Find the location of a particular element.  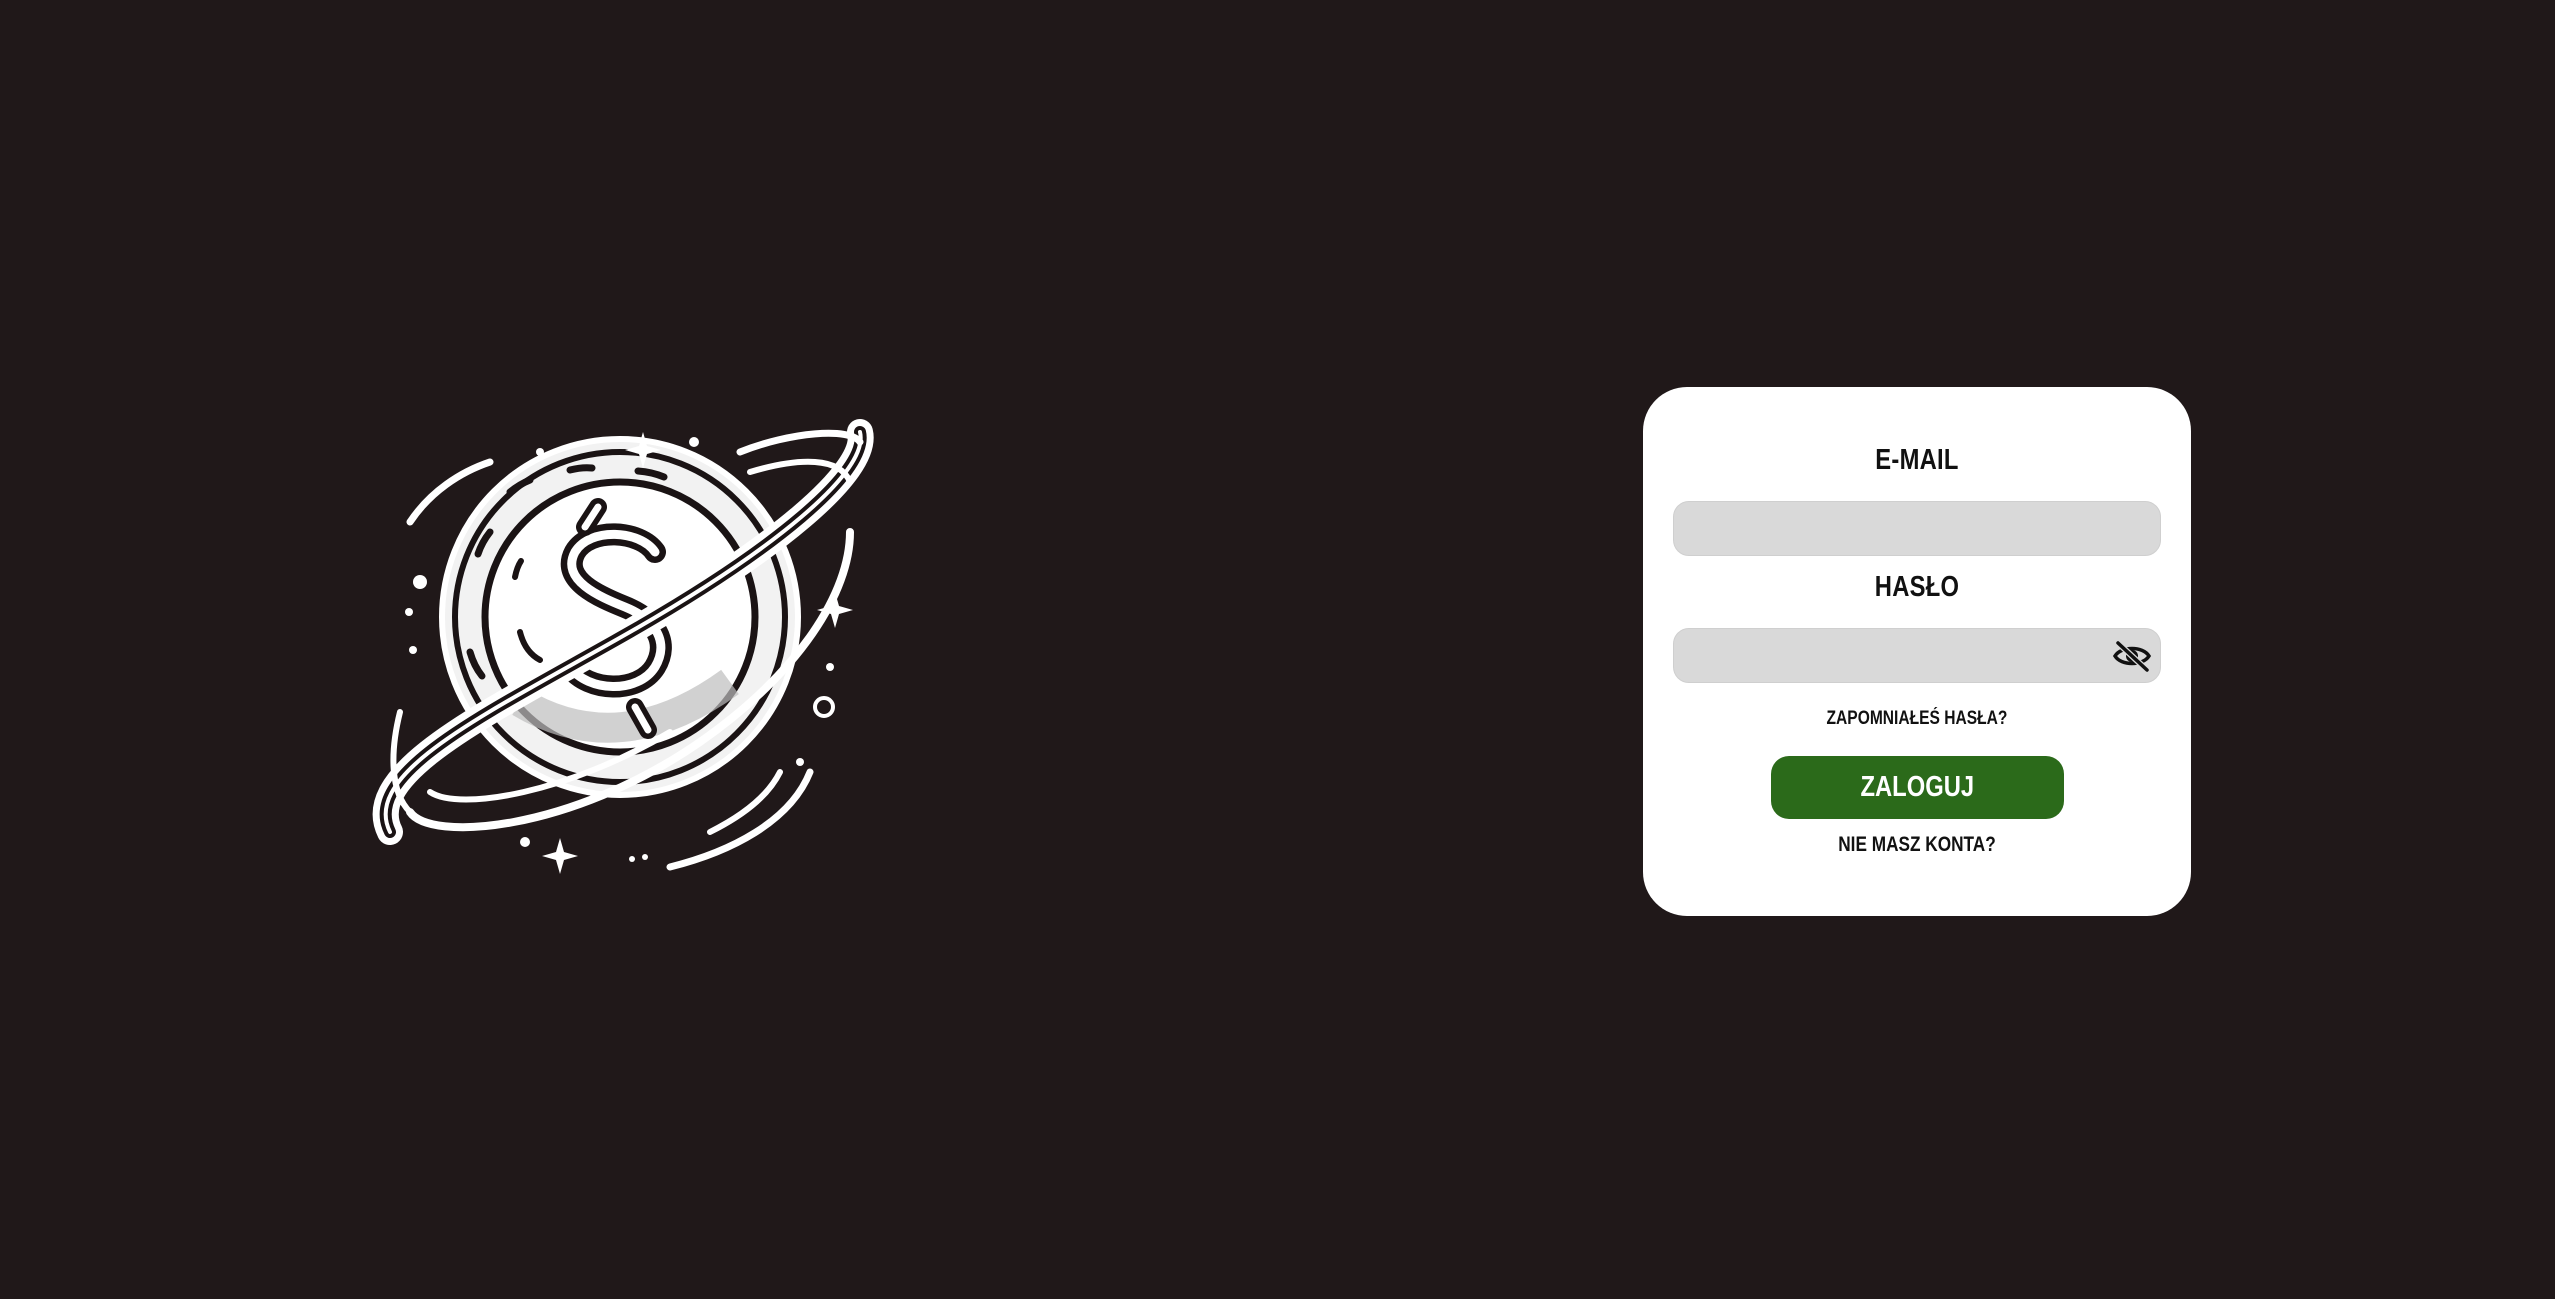

login-button: ZALOGUJ is located at coordinates (1917, 787).